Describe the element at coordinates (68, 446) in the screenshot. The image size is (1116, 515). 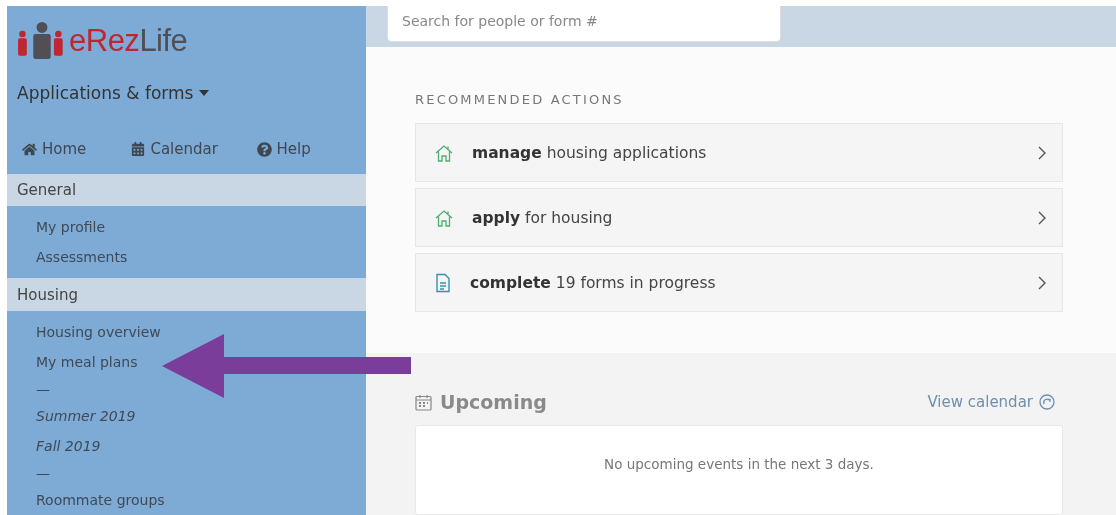
I see `sidebar-item: Fall 2019` at that location.